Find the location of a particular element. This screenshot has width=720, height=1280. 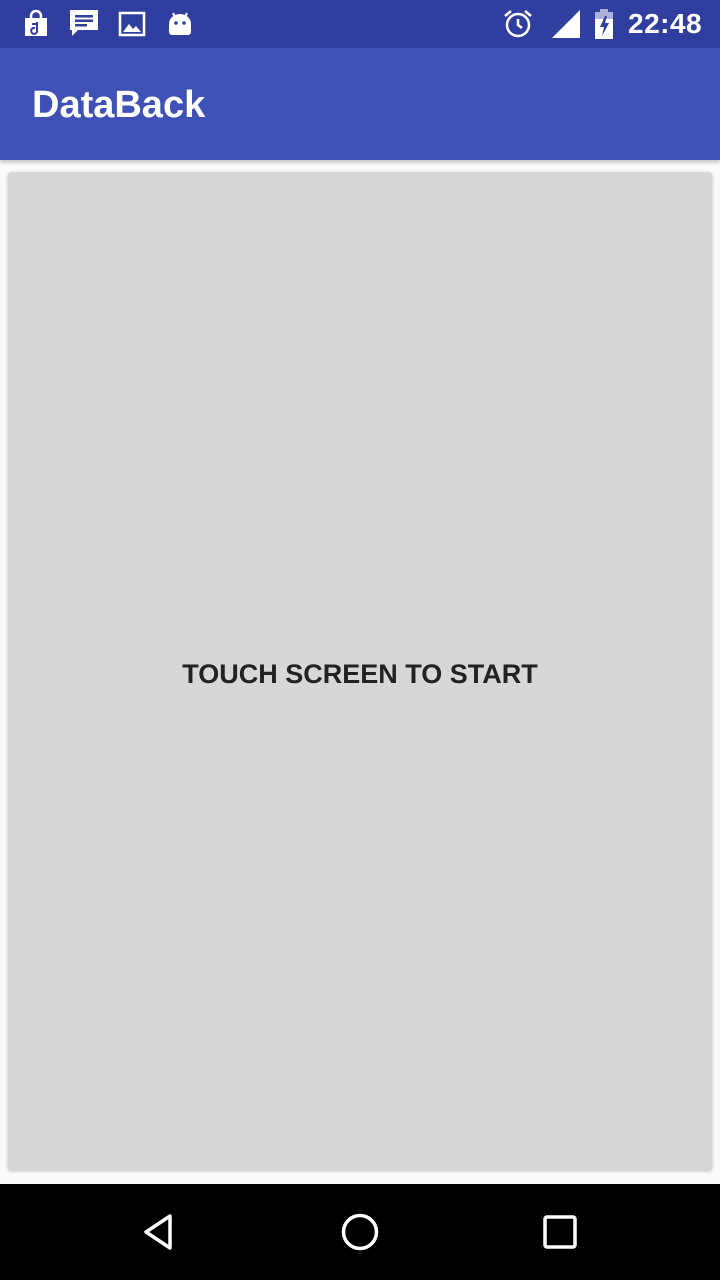

home-icon is located at coordinates (360, 1232).